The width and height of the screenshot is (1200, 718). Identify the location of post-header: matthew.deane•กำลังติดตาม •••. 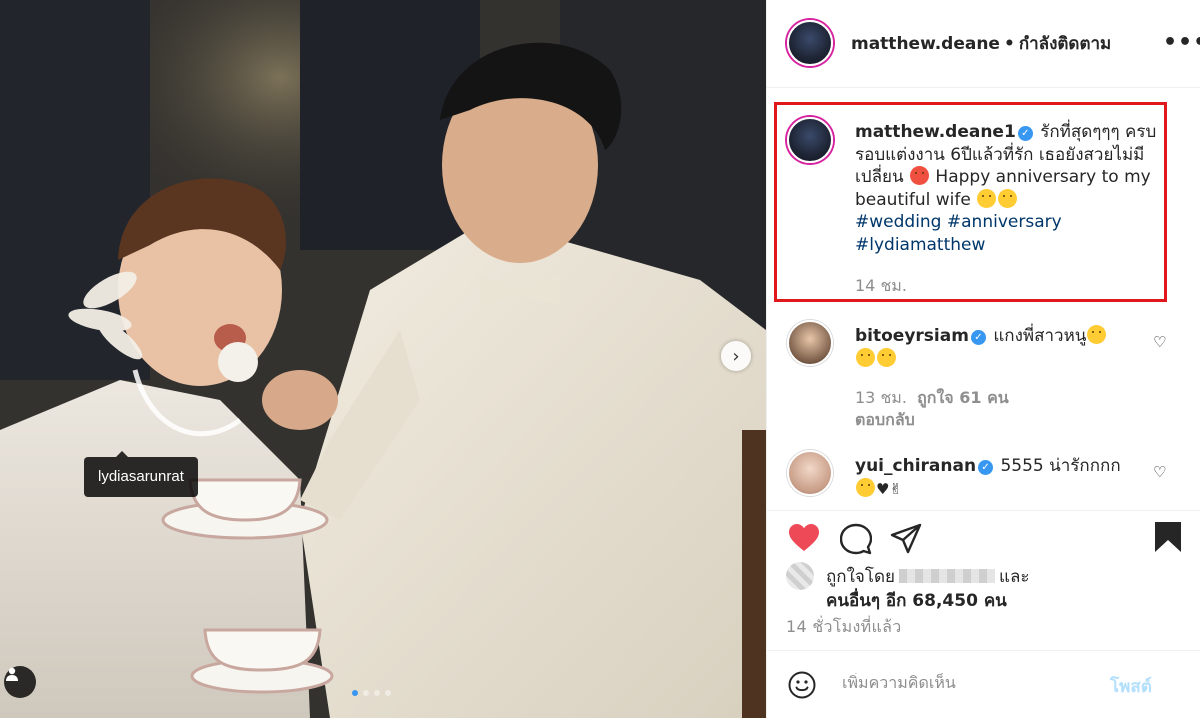
(983, 44).